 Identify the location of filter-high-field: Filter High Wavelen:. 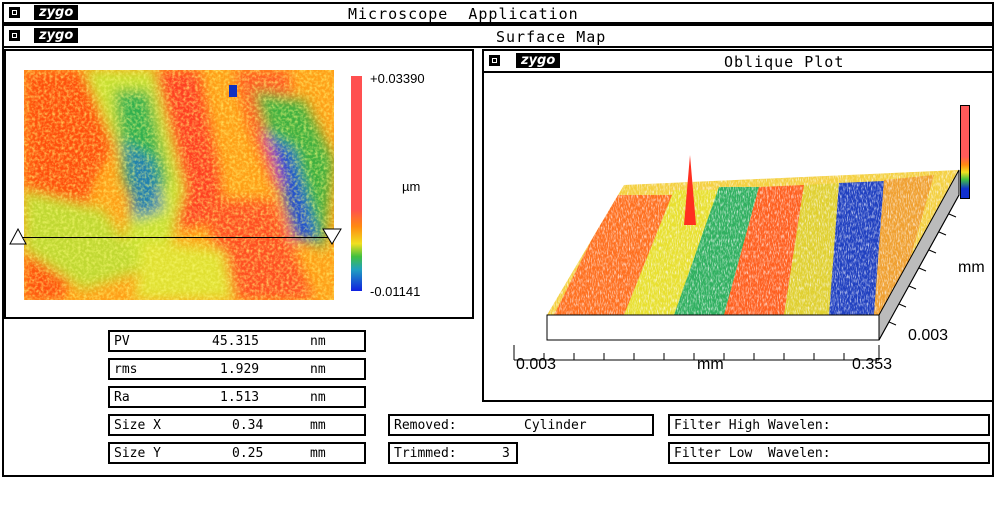
(829, 425).